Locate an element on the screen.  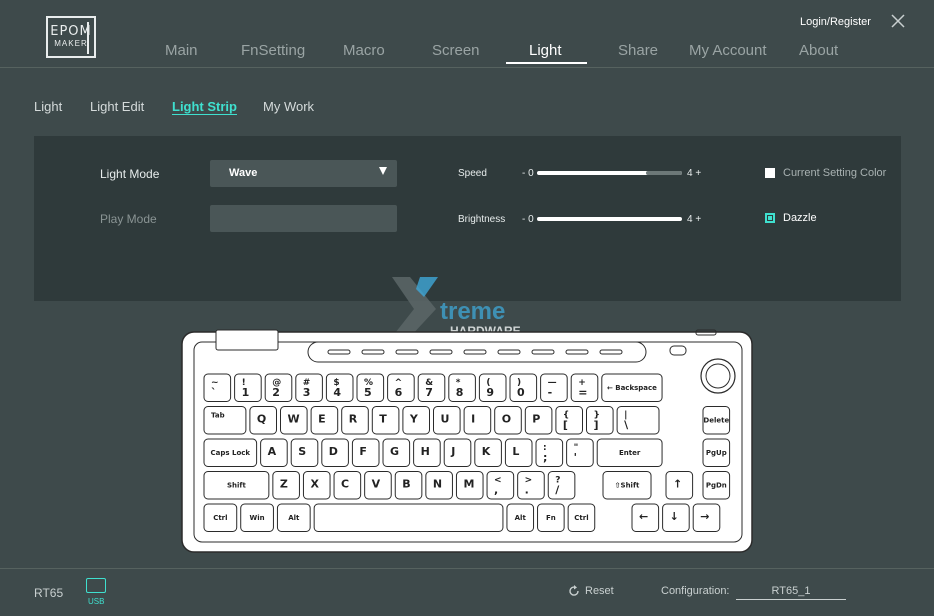
key: PgDn is located at coordinates (716, 485).